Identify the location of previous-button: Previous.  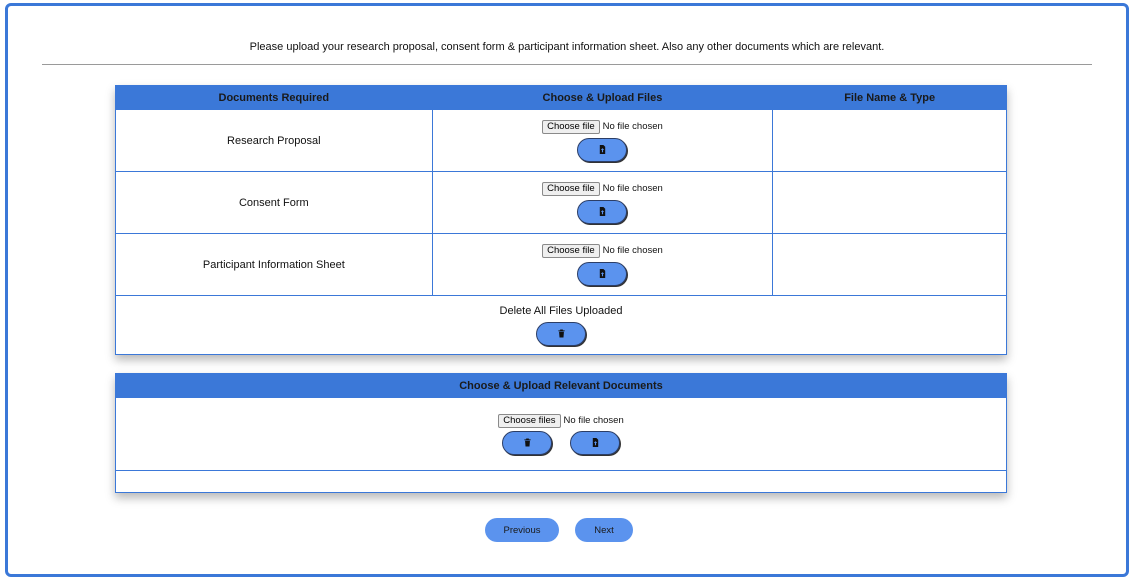
(522, 530).